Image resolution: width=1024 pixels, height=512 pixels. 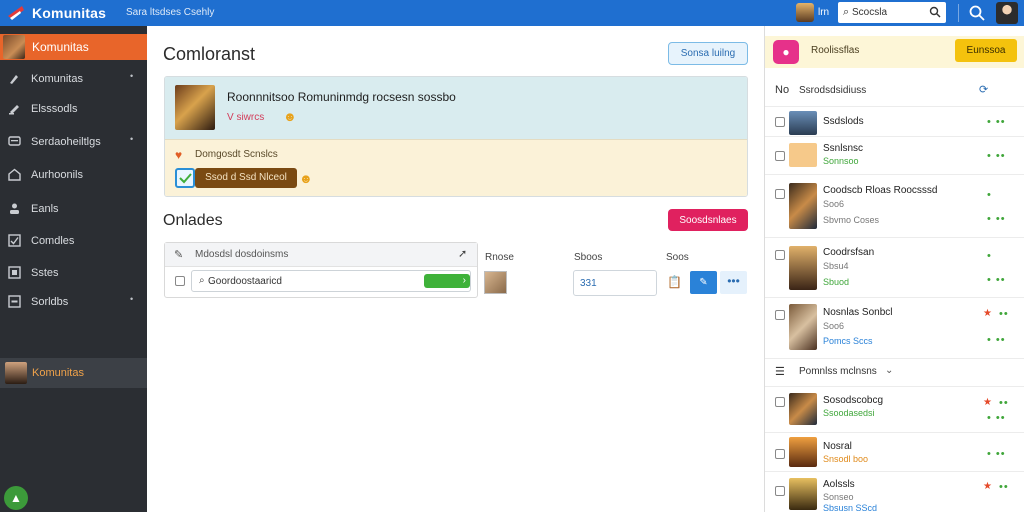 What do you see at coordinates (839, 484) in the screenshot?
I see `row-title: Aolssls` at bounding box center [839, 484].